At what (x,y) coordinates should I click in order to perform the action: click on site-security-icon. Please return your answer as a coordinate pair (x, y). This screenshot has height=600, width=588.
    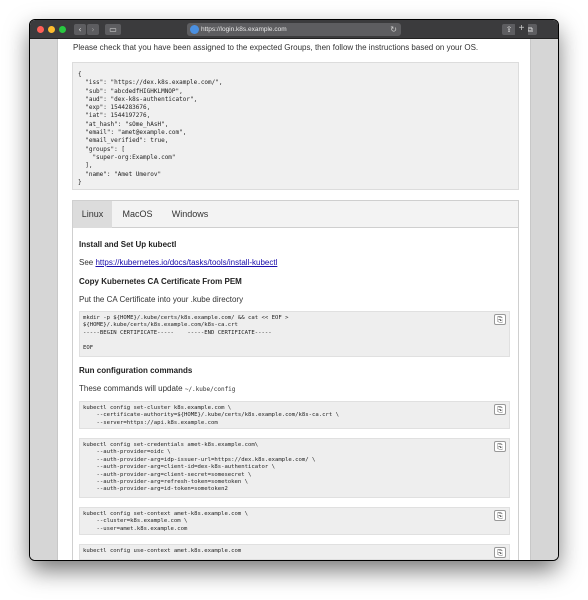
    Looking at the image, I should click on (194, 29).